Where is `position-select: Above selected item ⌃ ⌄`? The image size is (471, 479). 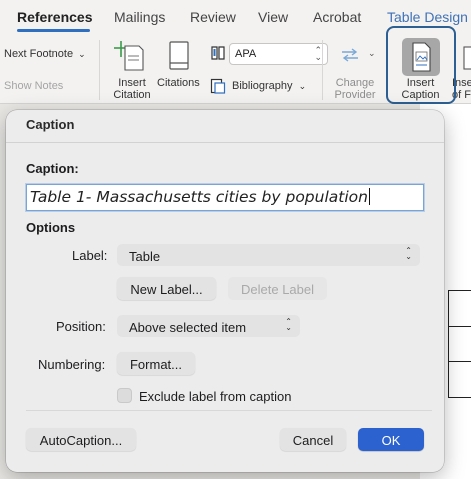 position-select: Above selected item ⌃ ⌄ is located at coordinates (208, 326).